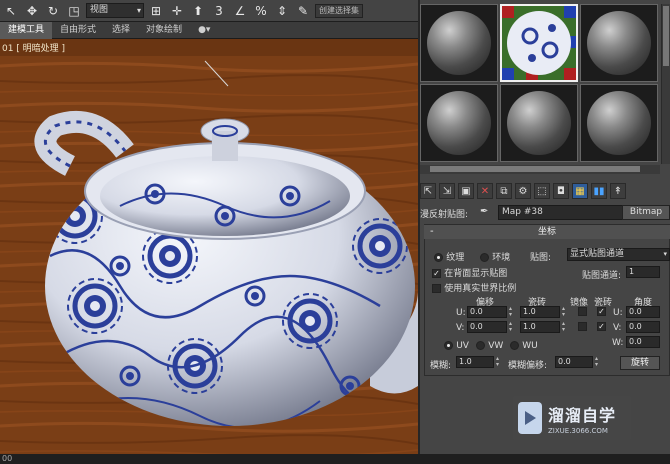 The image size is (670, 464). I want to click on u-tiling-field: 1.0, so click(540, 312).